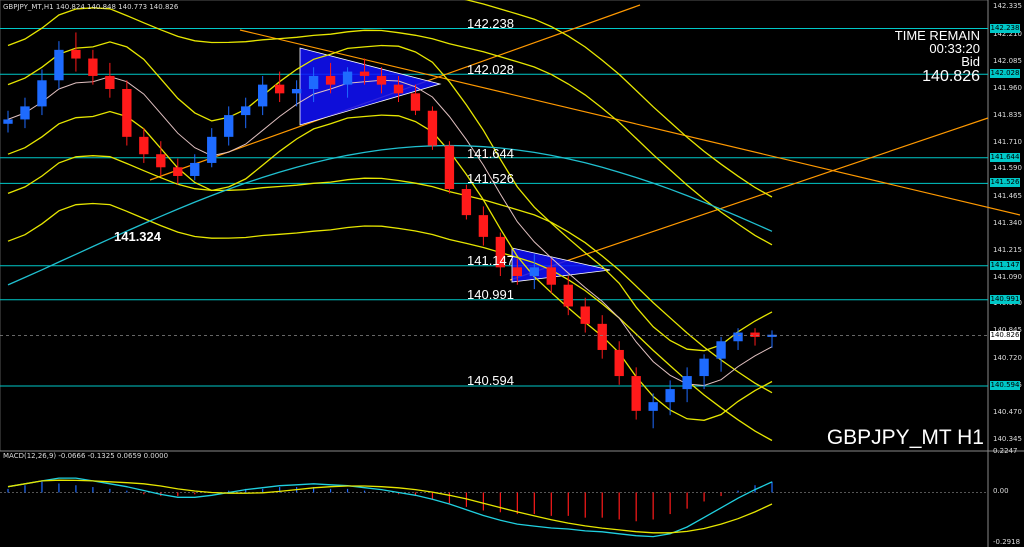  What do you see at coordinates (490, 380) in the screenshot?
I see `level-label: 140.594` at bounding box center [490, 380].